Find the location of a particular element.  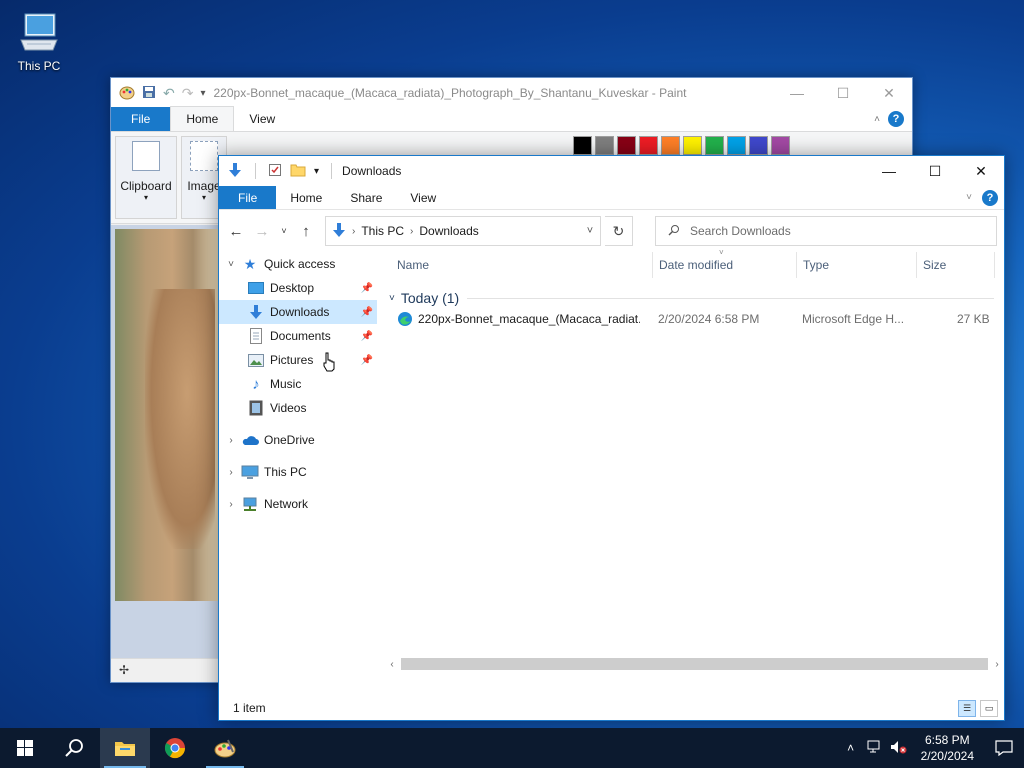

desktop-icon-this-pc: This PC is located at coordinates (39, 41).